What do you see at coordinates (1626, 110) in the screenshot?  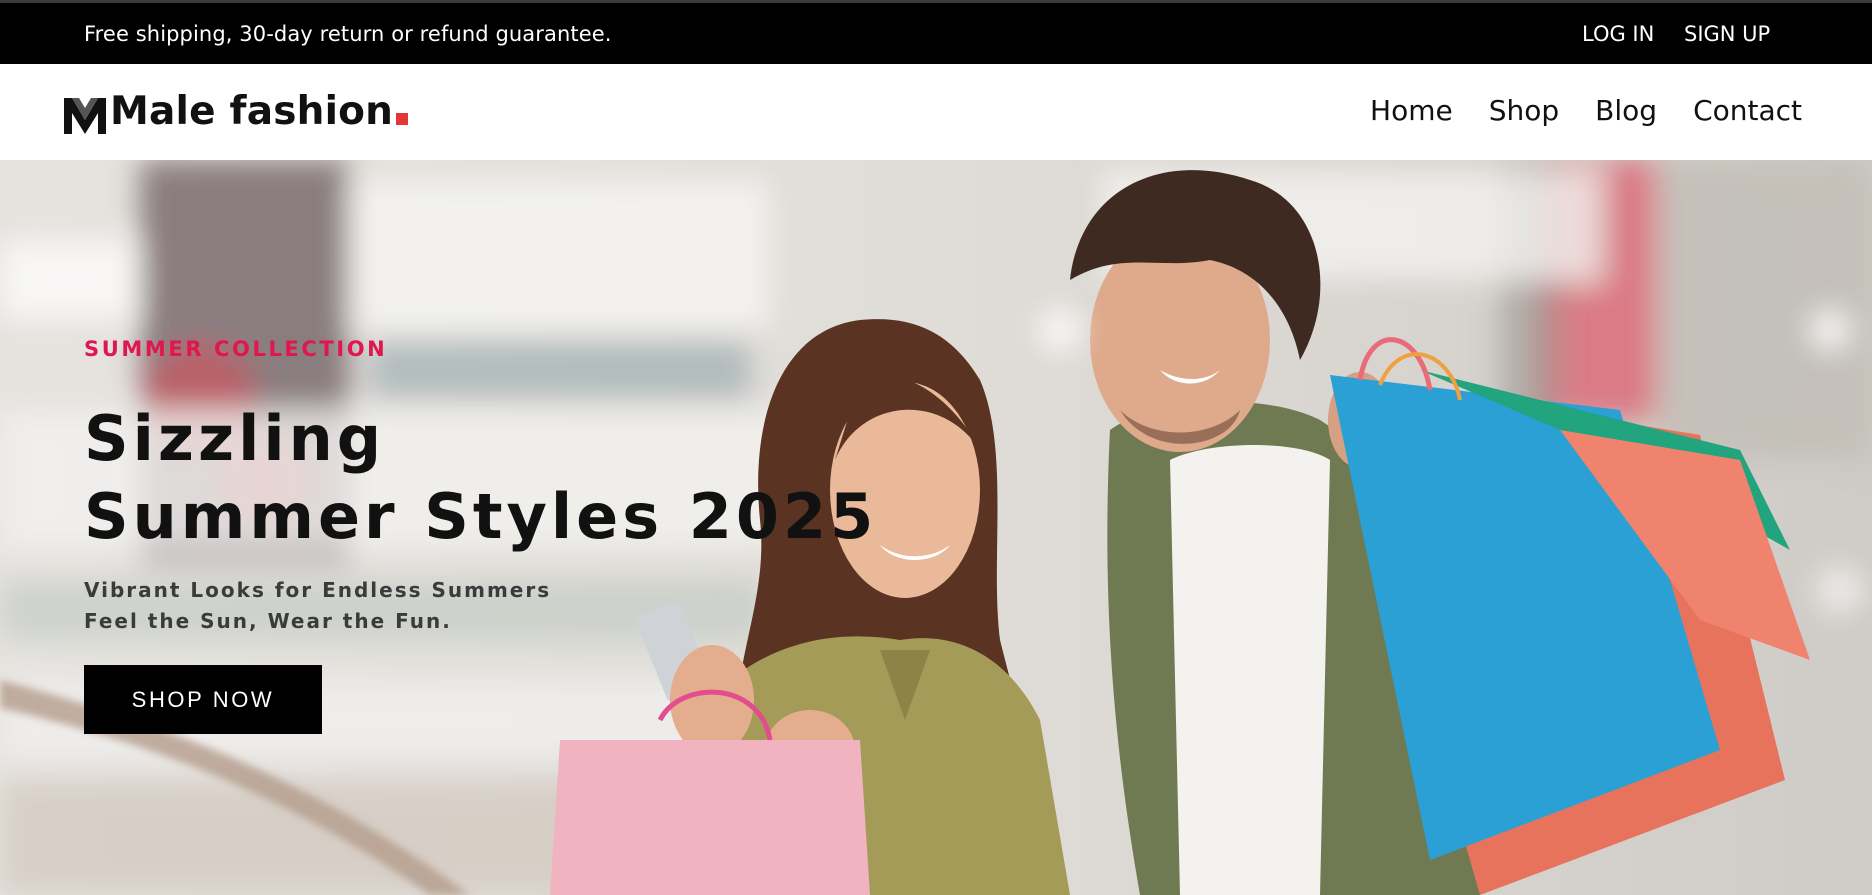 I see `nav-blog: Blog` at bounding box center [1626, 110].